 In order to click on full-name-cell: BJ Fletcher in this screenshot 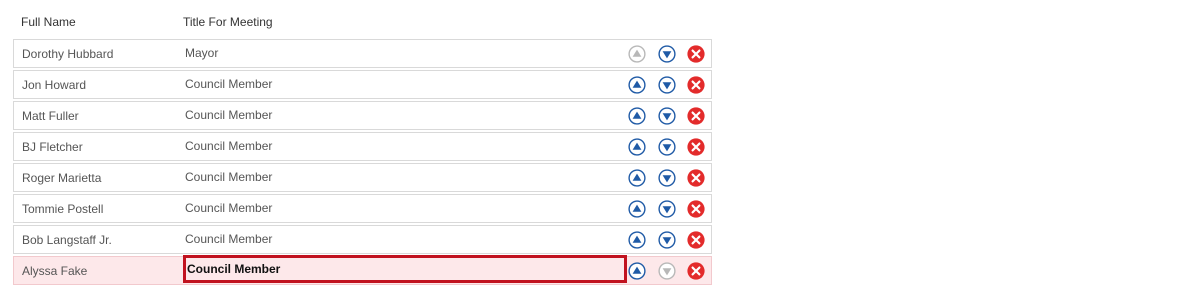, I will do `click(52, 147)`.